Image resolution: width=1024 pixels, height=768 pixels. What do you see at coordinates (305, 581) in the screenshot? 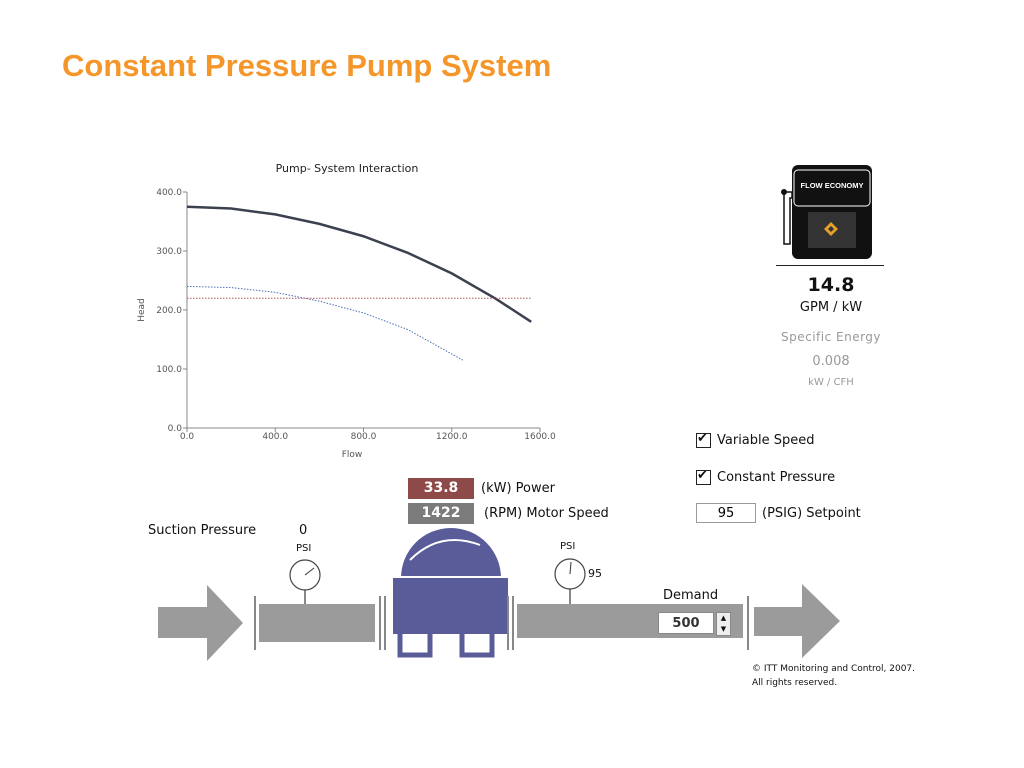
I see `suction-gauge-icon` at bounding box center [305, 581].